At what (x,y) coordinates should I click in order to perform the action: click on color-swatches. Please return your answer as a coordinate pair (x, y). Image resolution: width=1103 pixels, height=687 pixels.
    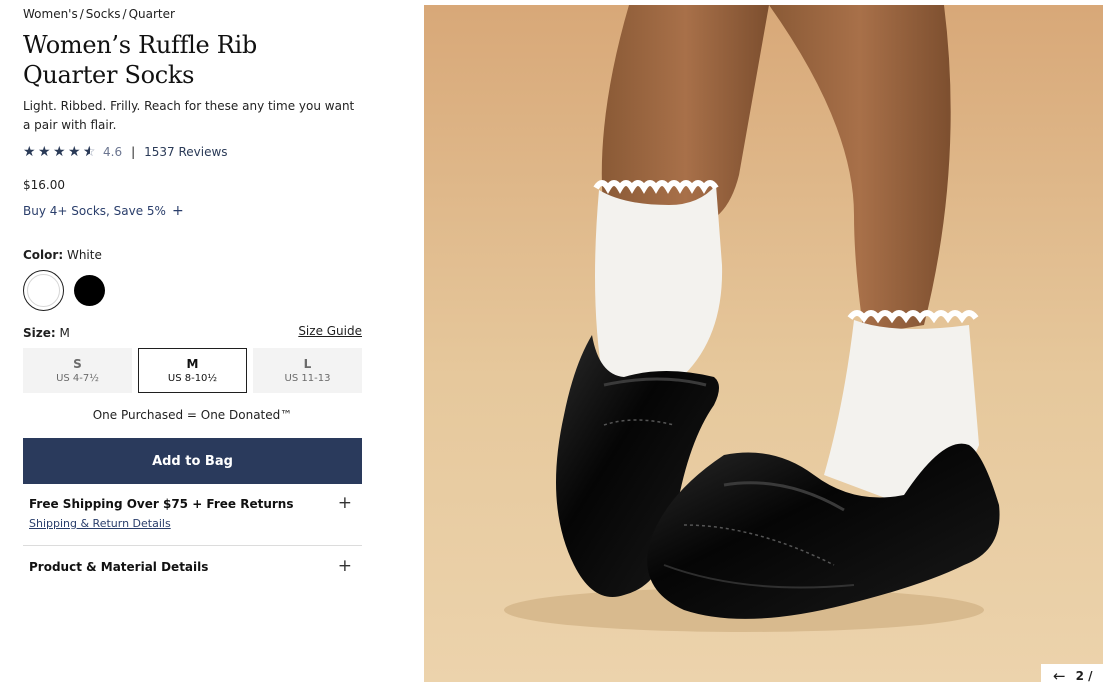
    Looking at the image, I should click on (66, 290).